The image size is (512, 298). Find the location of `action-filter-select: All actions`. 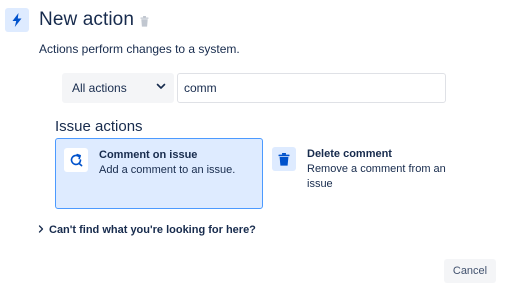

action-filter-select: All actions is located at coordinates (118, 88).